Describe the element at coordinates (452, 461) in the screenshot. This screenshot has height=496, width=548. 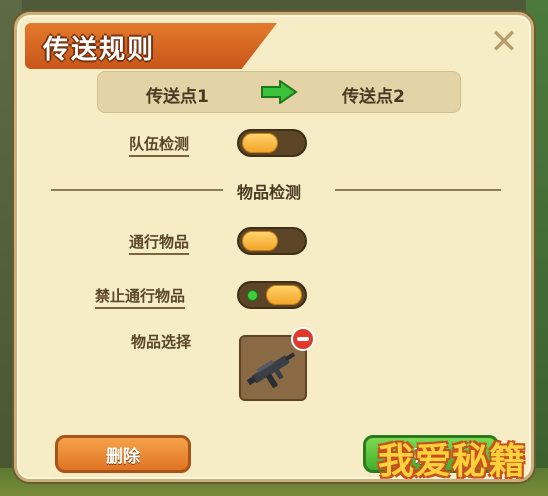
I see `watermark: 我爱秘籍` at that location.